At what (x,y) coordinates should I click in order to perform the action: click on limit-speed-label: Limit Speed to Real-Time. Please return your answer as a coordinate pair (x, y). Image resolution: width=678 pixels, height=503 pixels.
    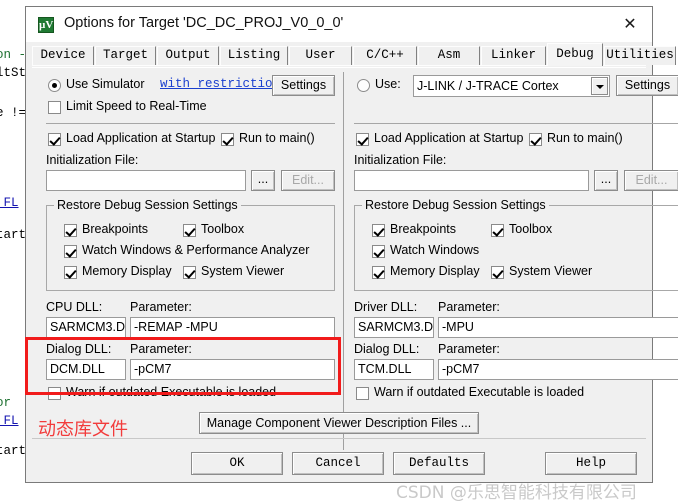
    Looking at the image, I should click on (136, 106).